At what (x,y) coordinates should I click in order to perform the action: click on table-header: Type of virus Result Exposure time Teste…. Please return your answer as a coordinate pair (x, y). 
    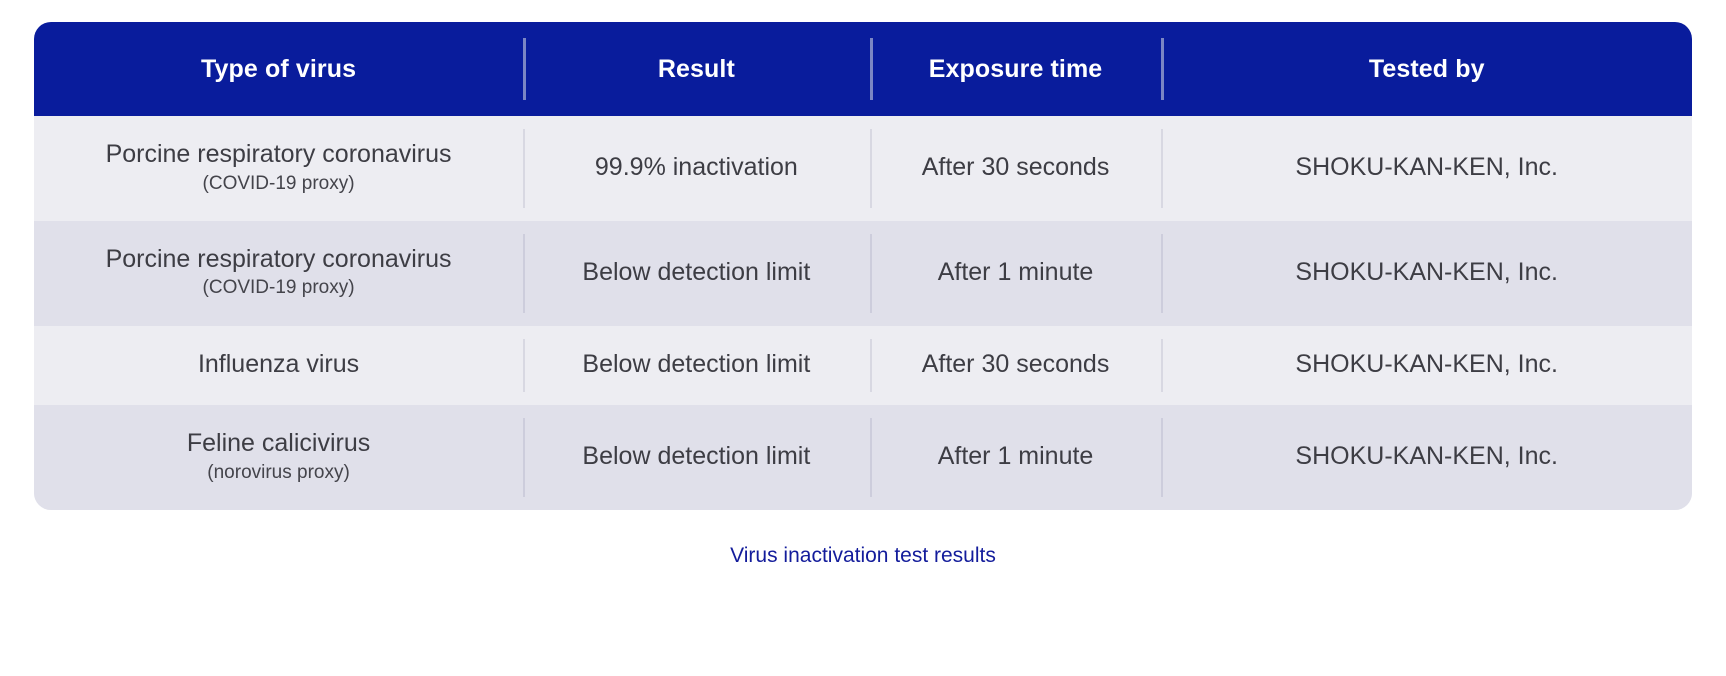
    Looking at the image, I should click on (863, 69).